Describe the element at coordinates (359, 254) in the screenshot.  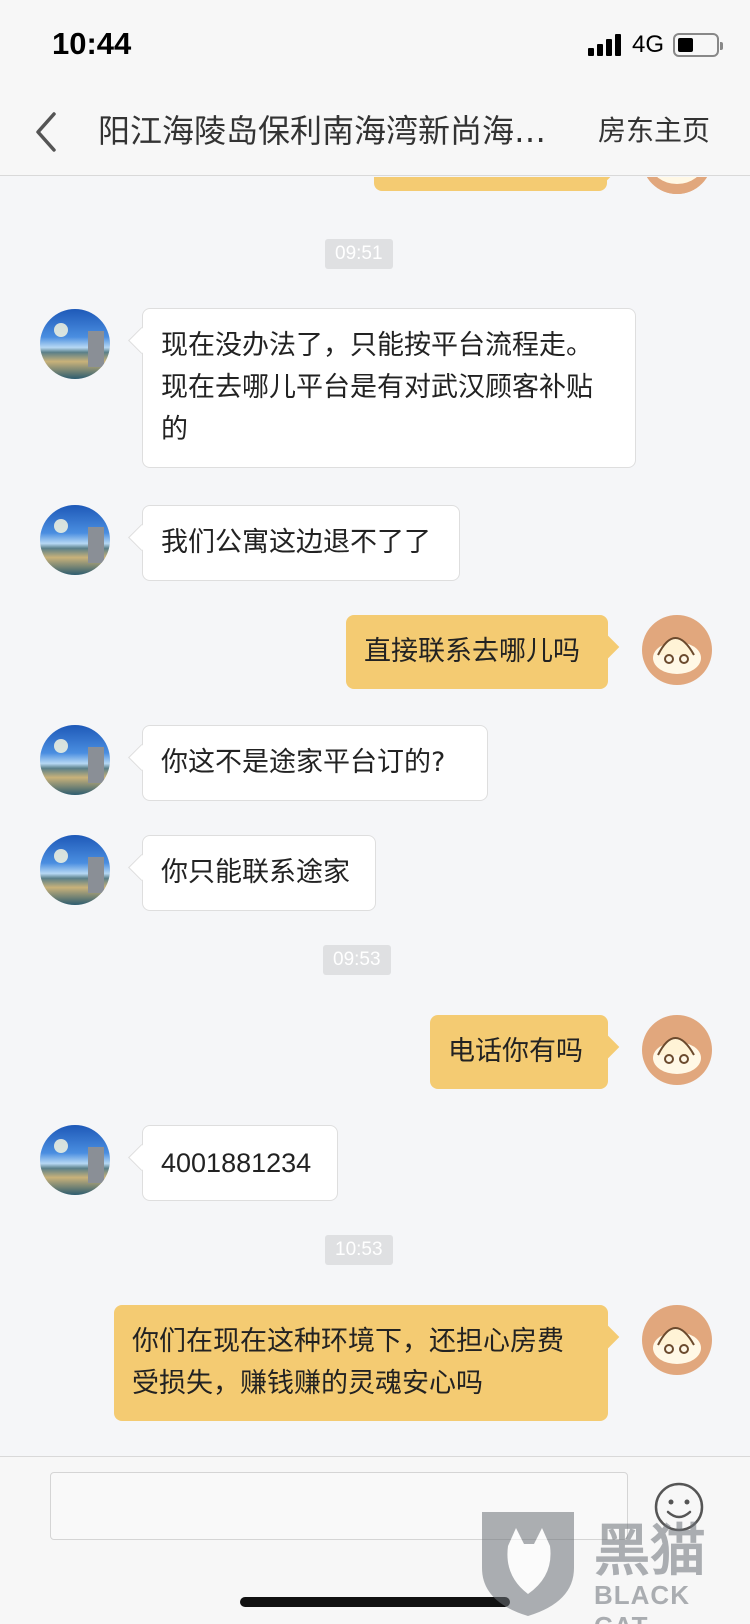
I see `timestamp: 09:51` at that location.